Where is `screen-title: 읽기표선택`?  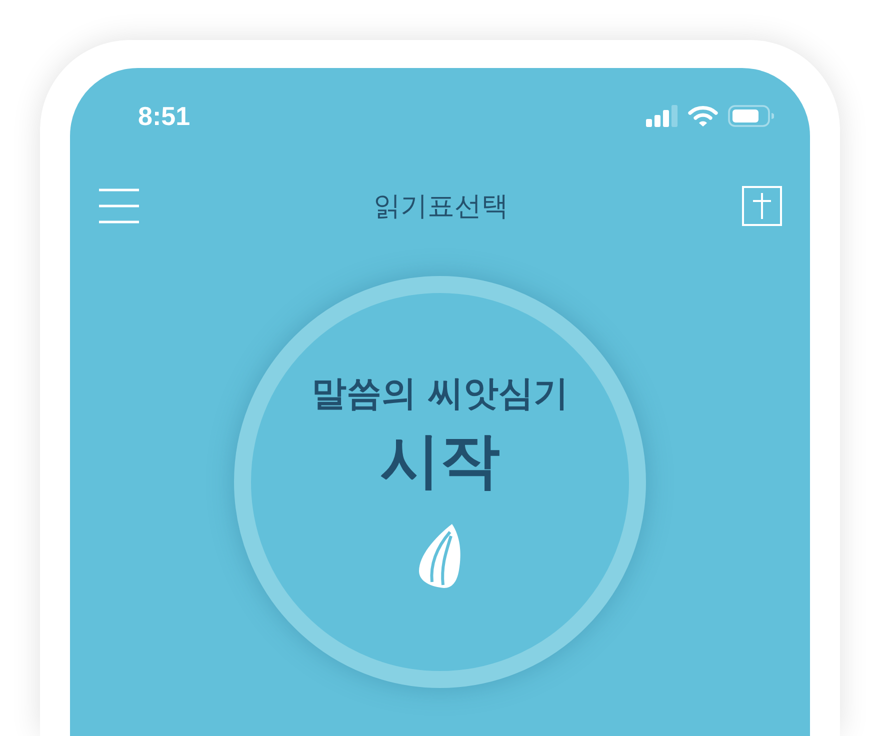
screen-title: 읽기표선택 is located at coordinates (441, 207).